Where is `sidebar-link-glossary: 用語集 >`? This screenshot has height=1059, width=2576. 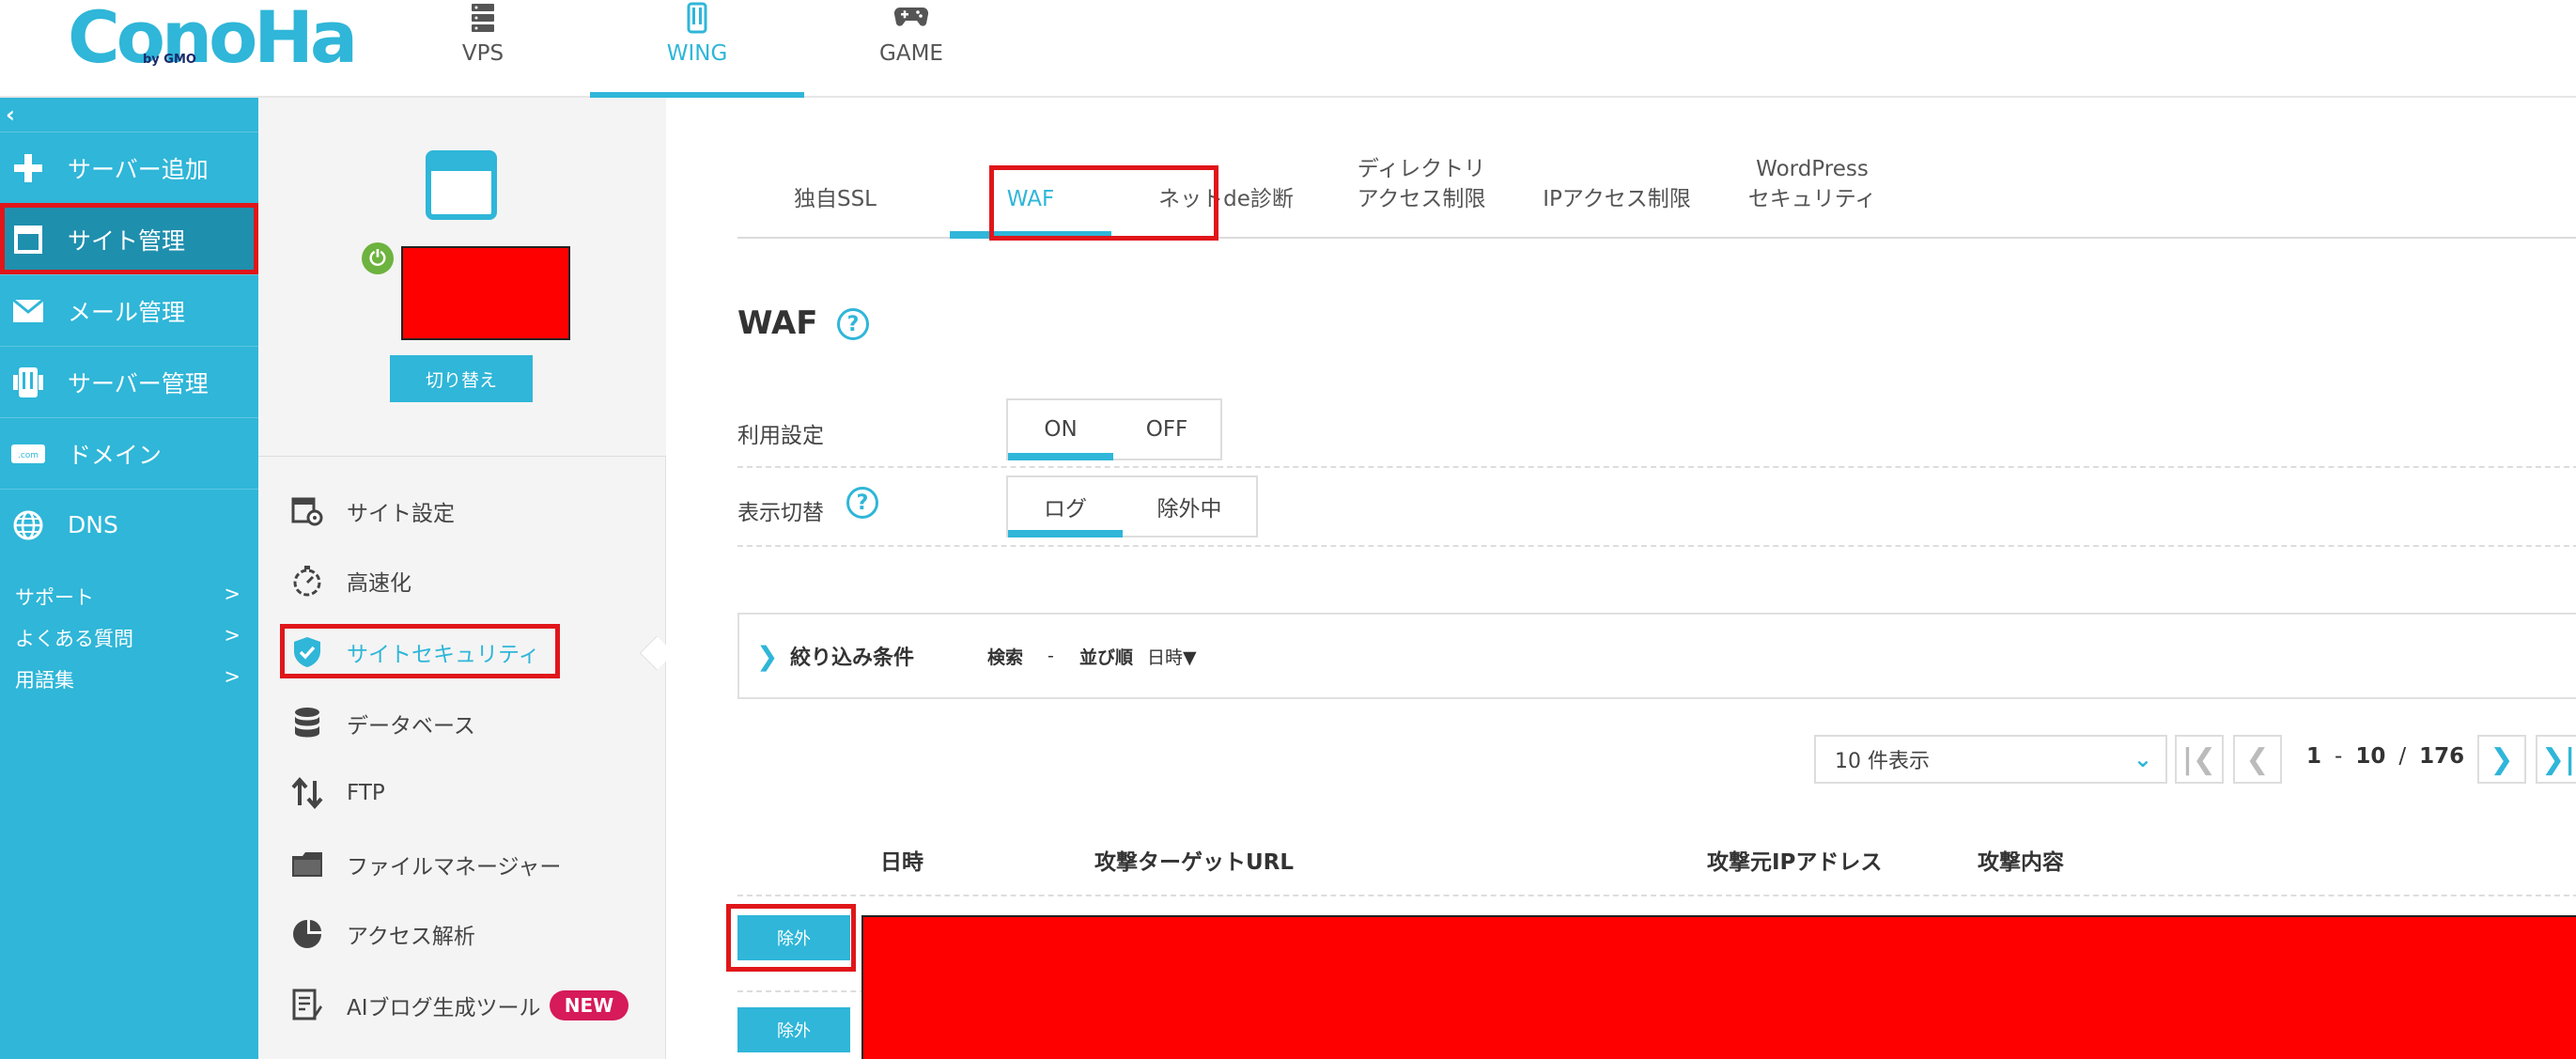
sidebar-link-glossary: 用語集 > is located at coordinates (128, 679).